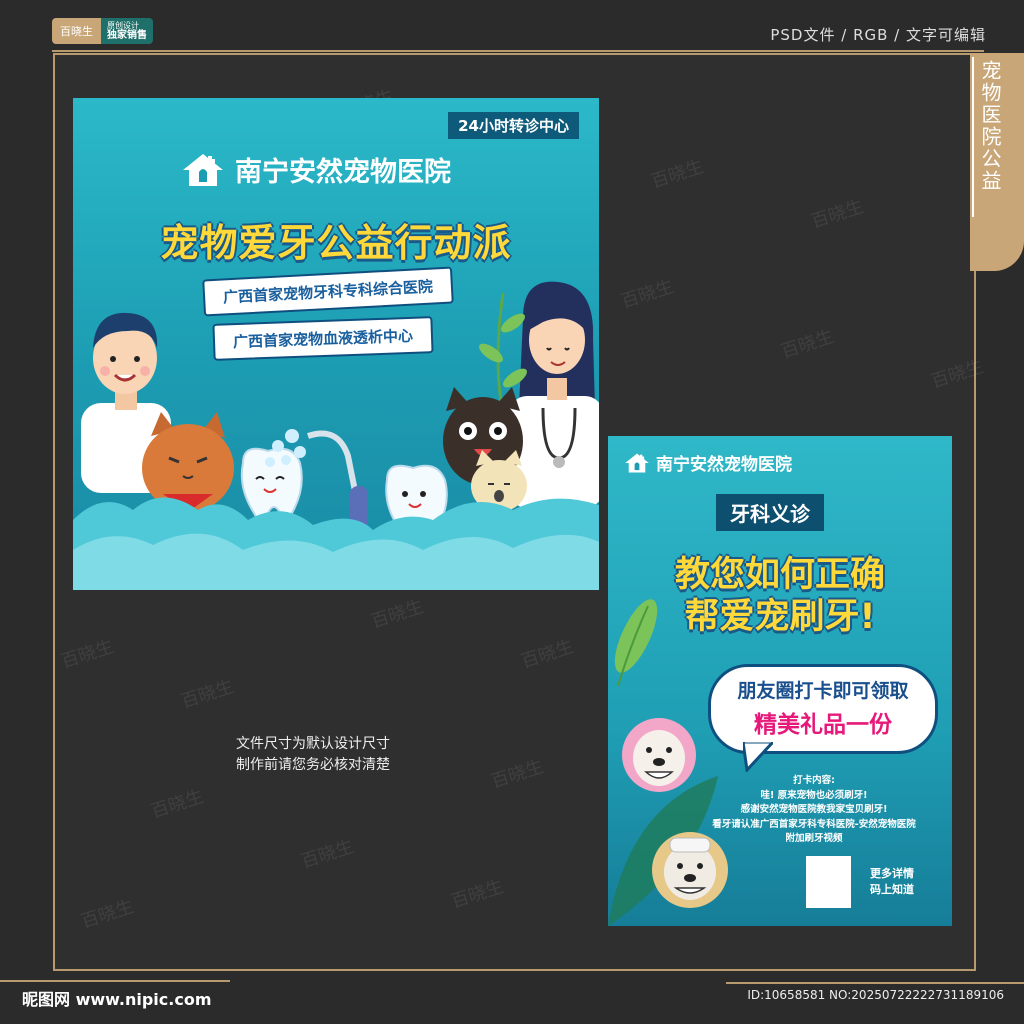  What do you see at coordinates (336, 243) in the screenshot?
I see `poster1-headline: 宠物爱牙公益行动派` at bounding box center [336, 243].